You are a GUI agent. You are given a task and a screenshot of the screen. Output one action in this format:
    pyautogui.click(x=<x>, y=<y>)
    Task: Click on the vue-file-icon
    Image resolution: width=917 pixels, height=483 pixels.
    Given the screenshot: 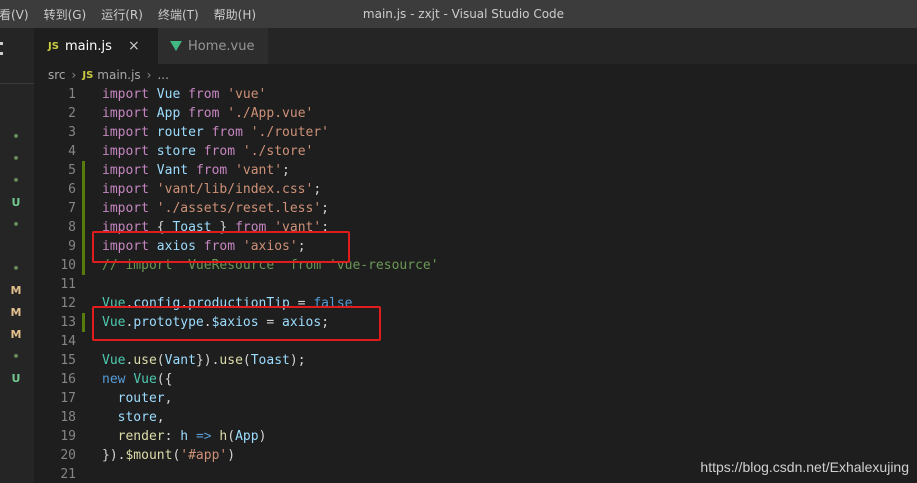 What is the action you would take?
    pyautogui.click(x=176, y=46)
    